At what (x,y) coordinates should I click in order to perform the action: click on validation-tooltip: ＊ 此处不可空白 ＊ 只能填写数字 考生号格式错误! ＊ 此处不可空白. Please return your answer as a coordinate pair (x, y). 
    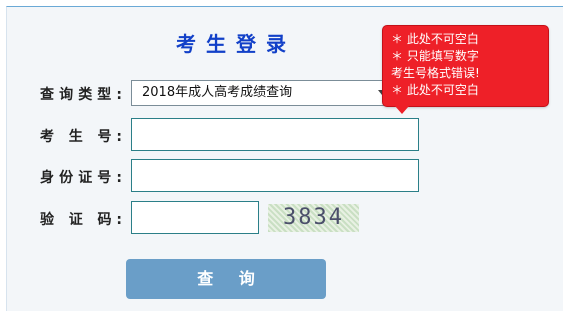
    Looking at the image, I should click on (465, 66).